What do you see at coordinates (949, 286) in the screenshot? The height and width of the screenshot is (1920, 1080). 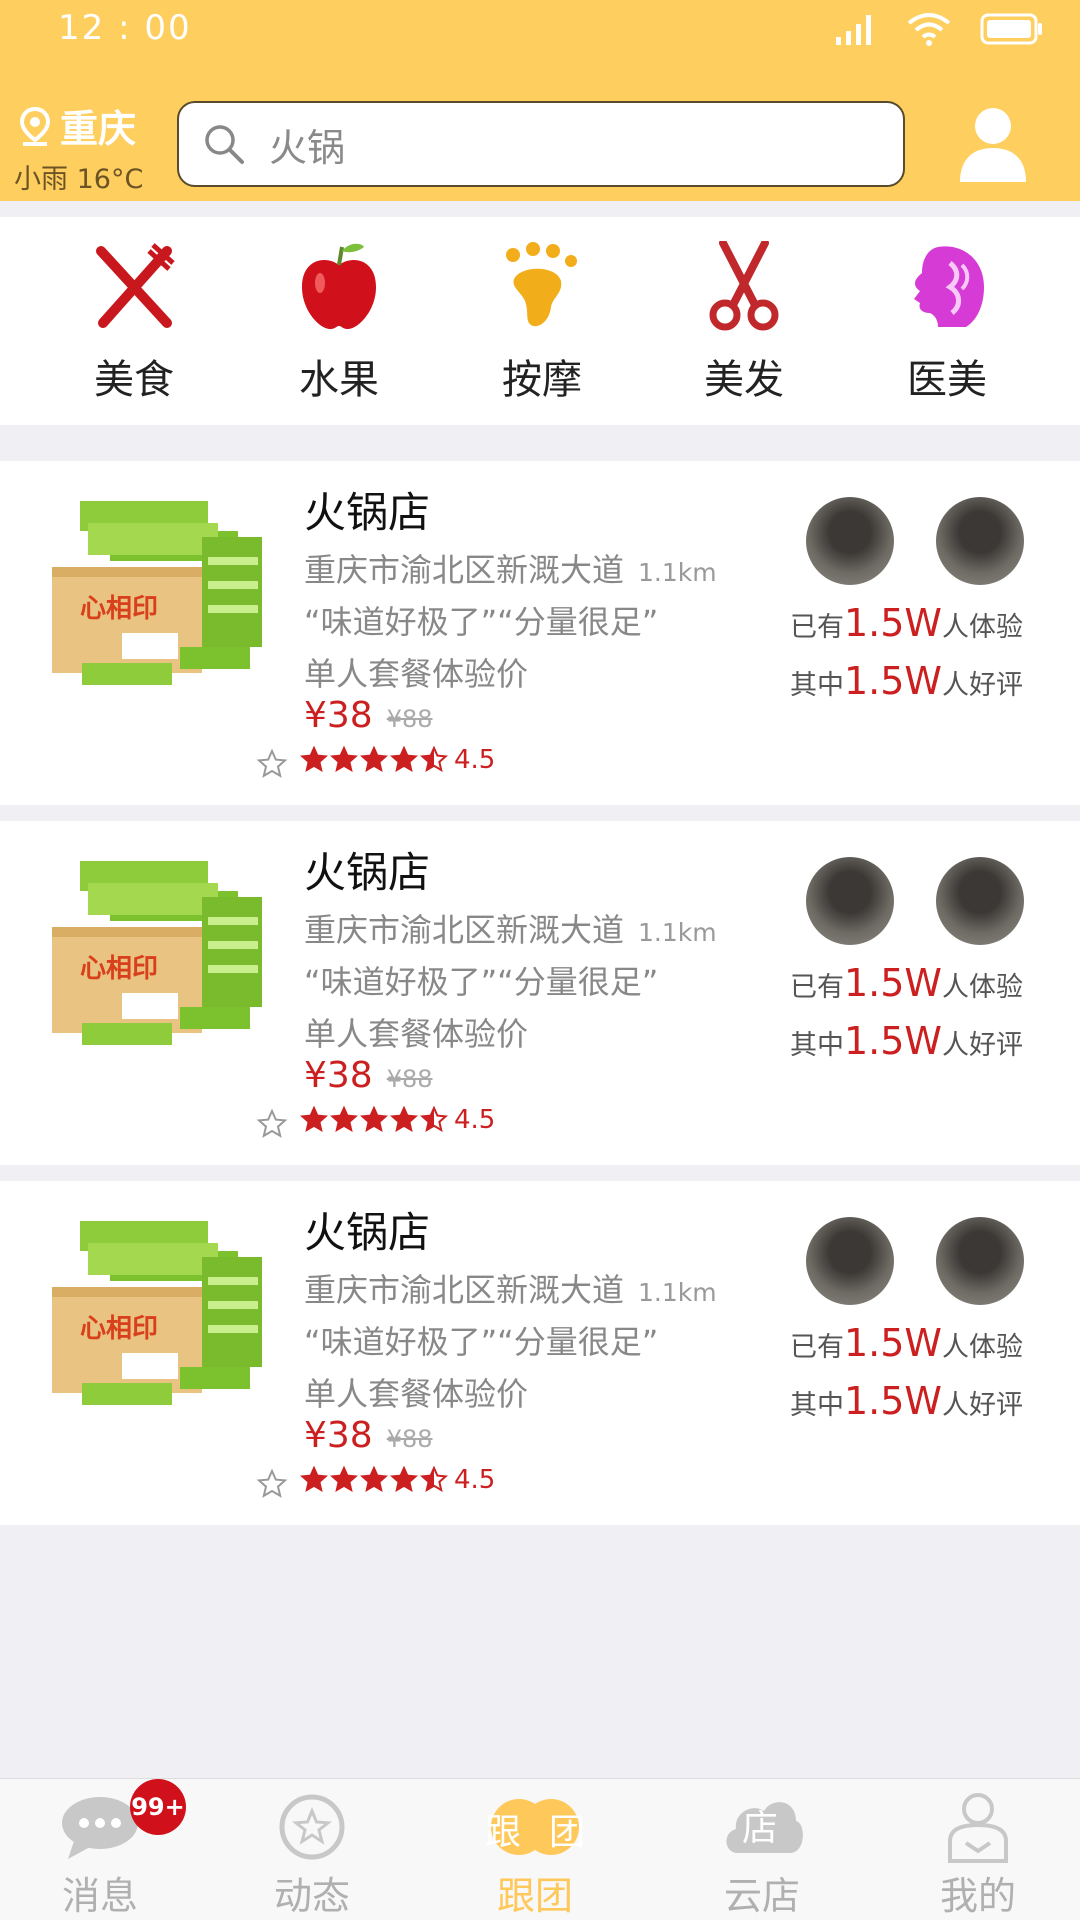 I see `face-profile-icon` at bounding box center [949, 286].